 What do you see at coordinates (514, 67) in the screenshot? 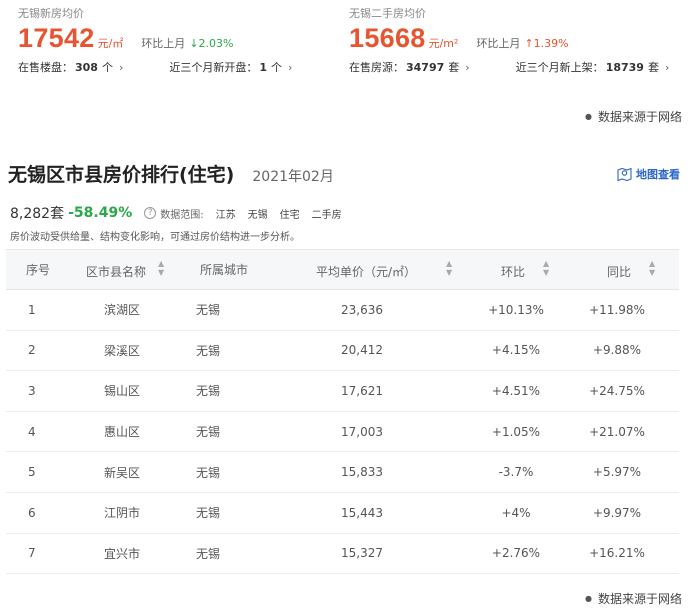
I see `second-house-sub-stats: 在售房源： 34797 套 › 近三个月新上架： 18739 套 ›` at bounding box center [514, 67].